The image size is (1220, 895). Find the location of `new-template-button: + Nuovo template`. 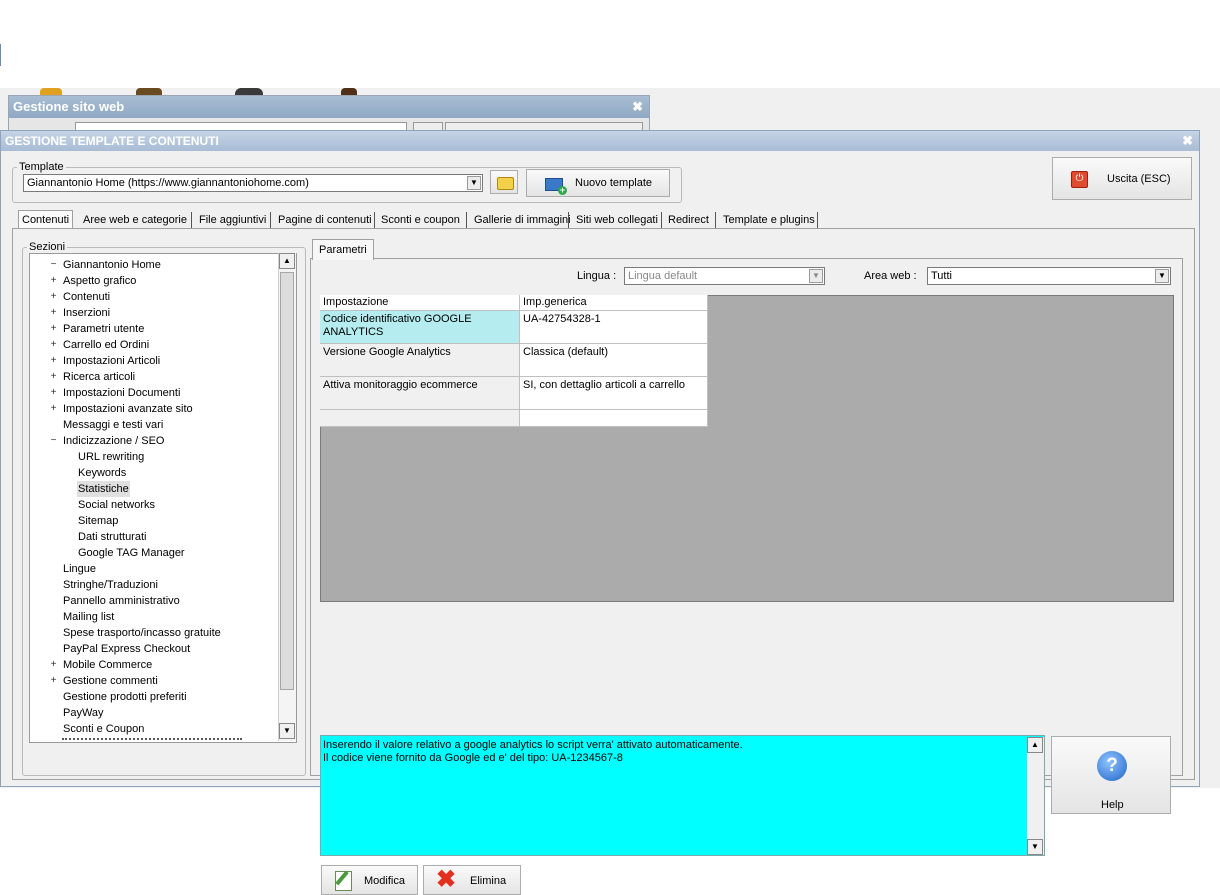

new-template-button: + Nuovo template is located at coordinates (598, 183).